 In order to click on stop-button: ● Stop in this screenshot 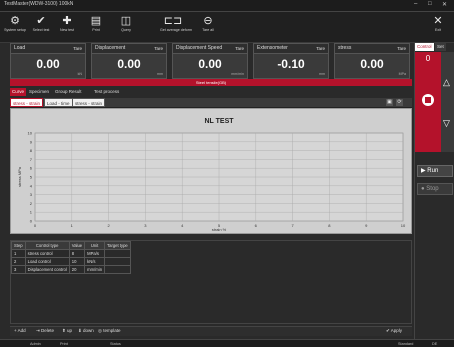, I will do `click(435, 189)`.